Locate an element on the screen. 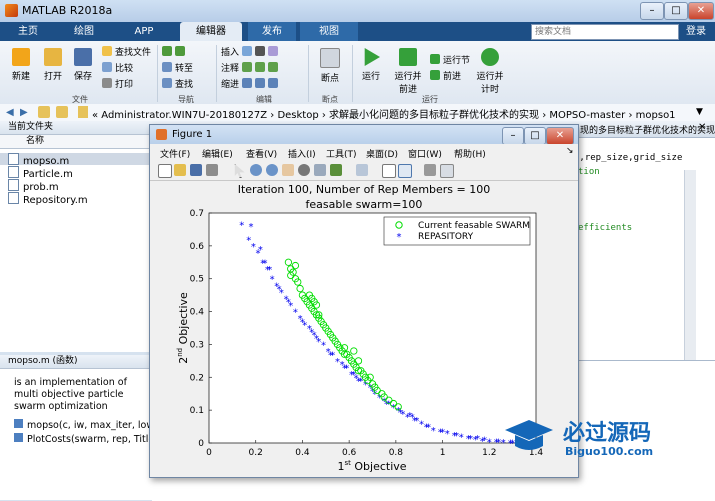 The width and height of the screenshot is (715, 501). show-plot-tools-icon is located at coordinates (447, 171).